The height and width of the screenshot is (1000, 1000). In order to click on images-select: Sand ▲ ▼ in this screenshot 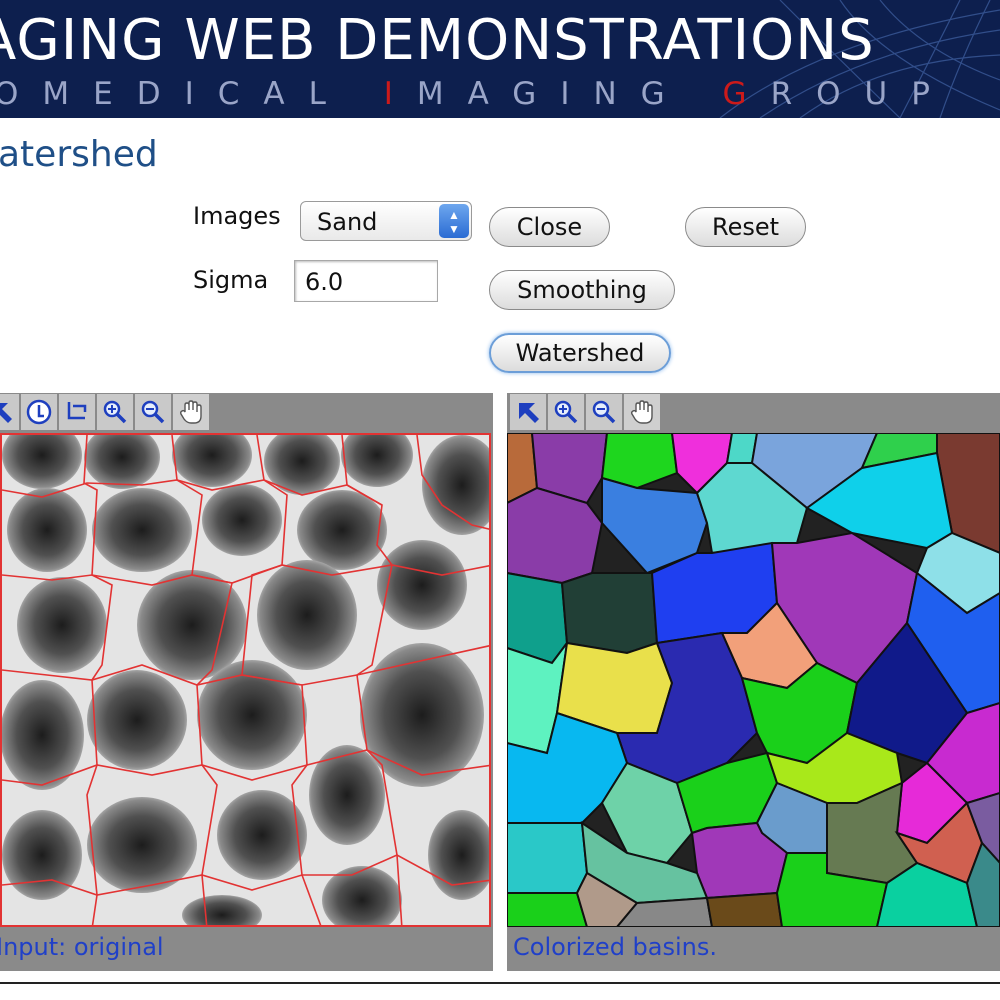, I will do `click(386, 221)`.